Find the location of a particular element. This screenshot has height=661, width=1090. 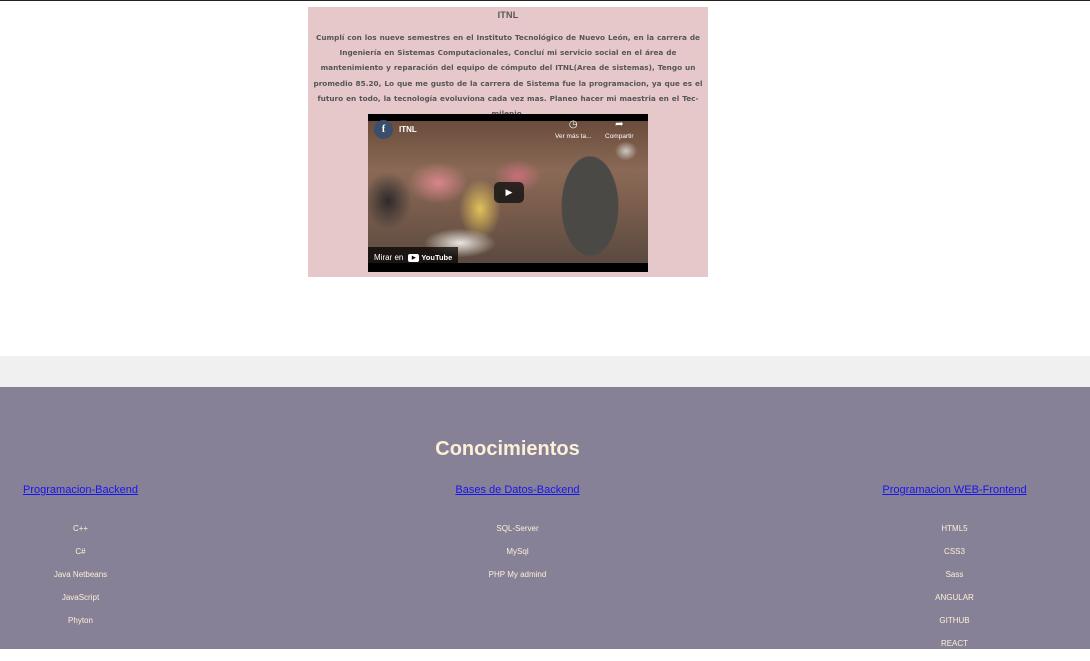

list-item: JavaScript is located at coordinates (80, 597).